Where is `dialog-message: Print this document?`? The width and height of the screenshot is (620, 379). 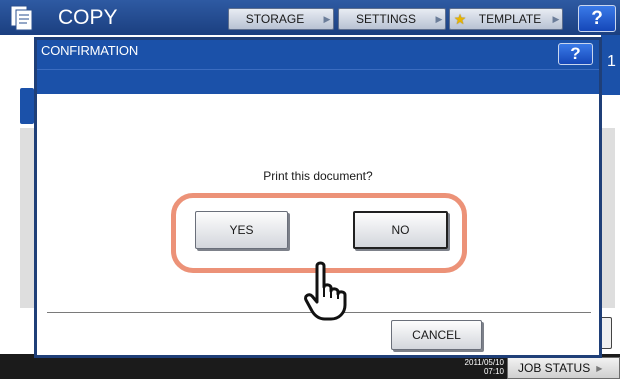
dialog-message: Print this document? is located at coordinates (318, 176).